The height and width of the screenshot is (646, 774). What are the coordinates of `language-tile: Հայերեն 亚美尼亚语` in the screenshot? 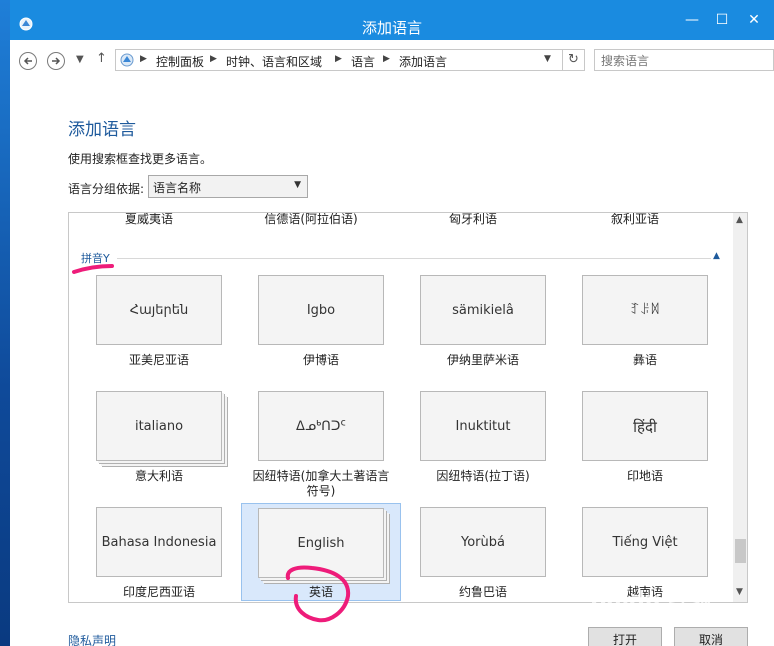 It's located at (159, 322).